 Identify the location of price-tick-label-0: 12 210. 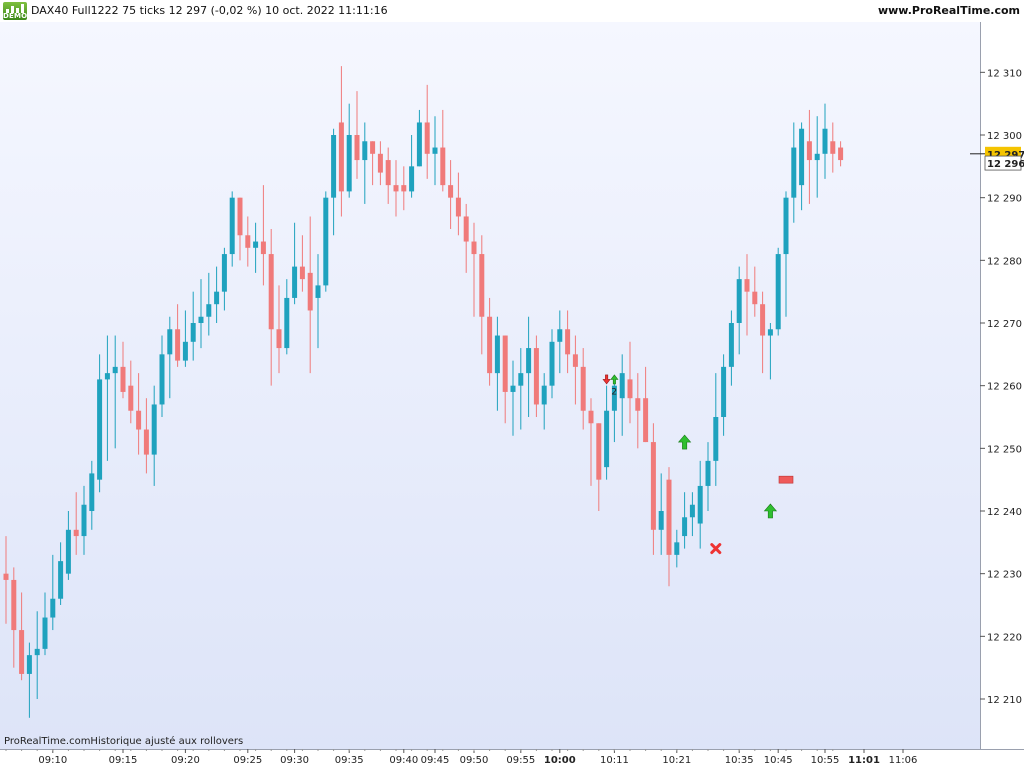
(1004, 700).